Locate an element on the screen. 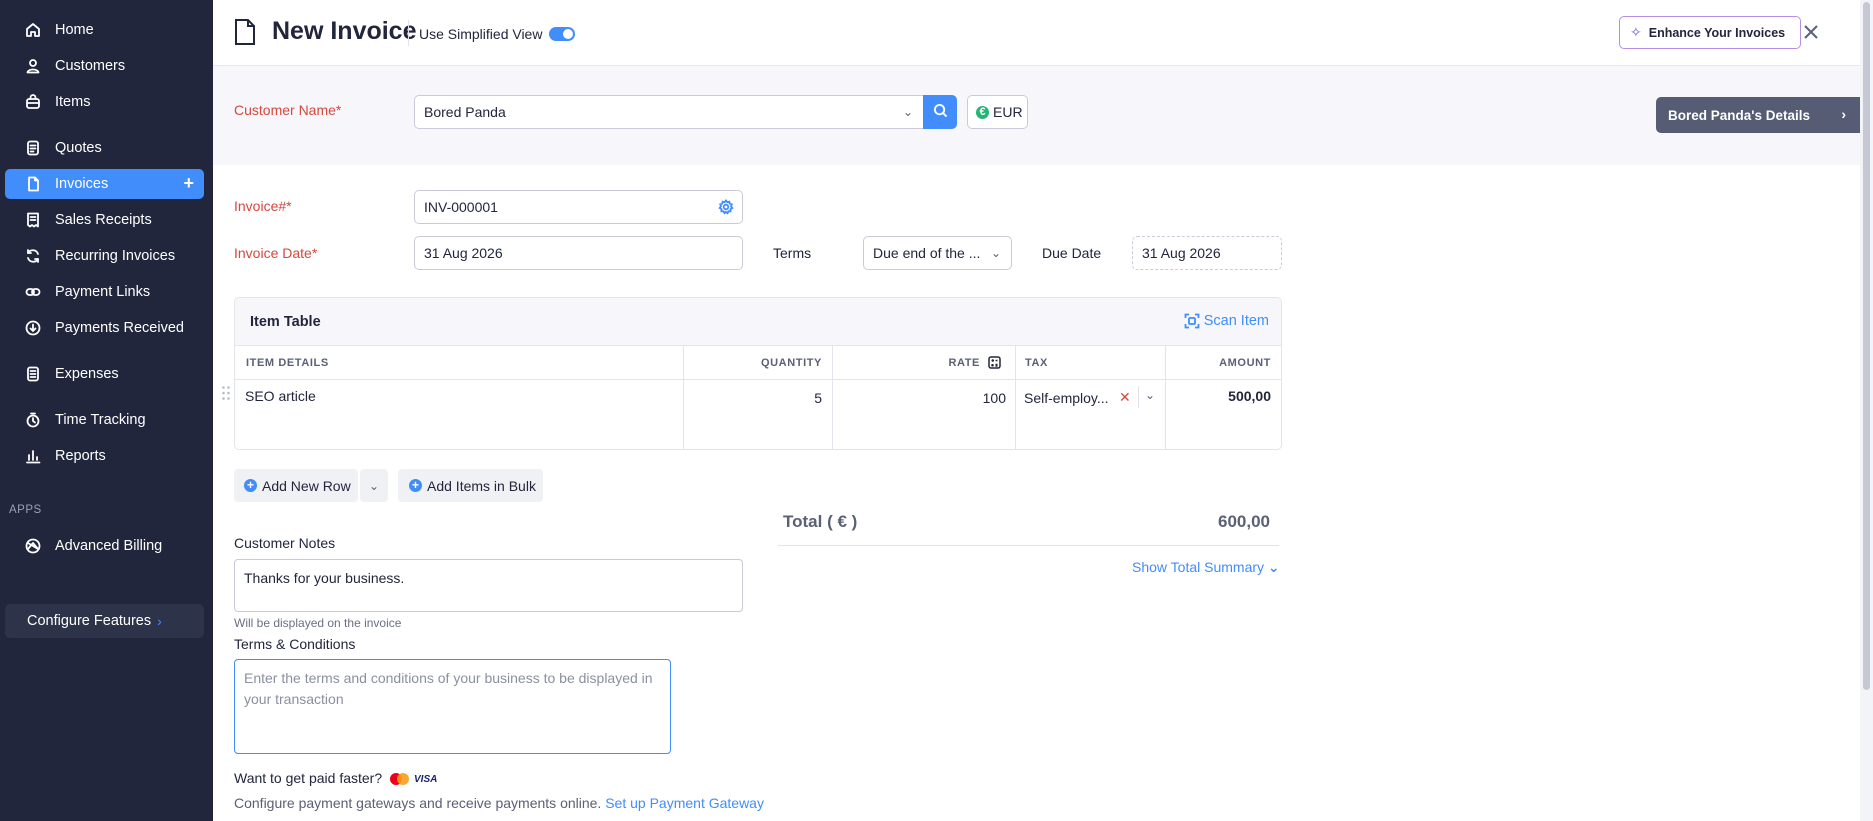 The height and width of the screenshot is (821, 1873). sidebar-item-label: Advanced Billing is located at coordinates (109, 546).